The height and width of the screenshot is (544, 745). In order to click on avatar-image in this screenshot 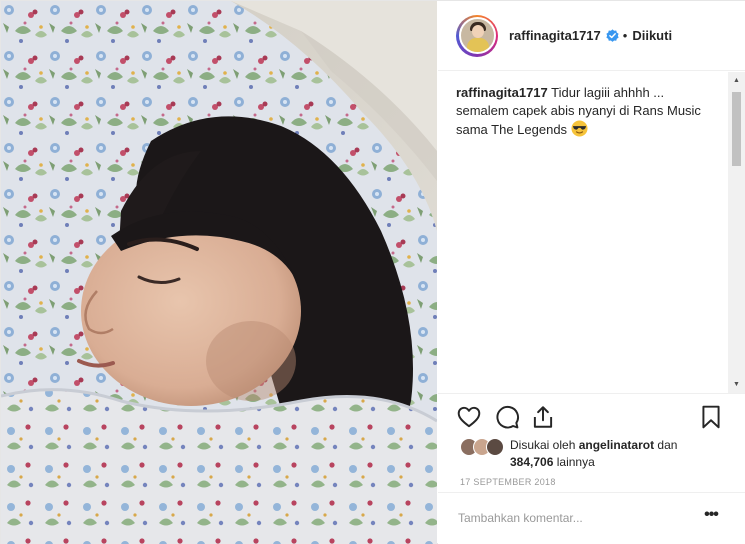, I will do `click(477, 35)`.